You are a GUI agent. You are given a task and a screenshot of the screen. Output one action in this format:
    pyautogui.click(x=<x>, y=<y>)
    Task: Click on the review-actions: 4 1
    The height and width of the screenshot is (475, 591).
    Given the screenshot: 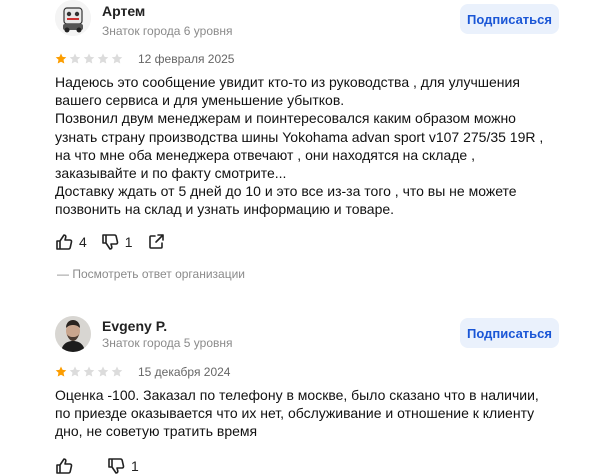 What is the action you would take?
    pyautogui.click(x=120, y=242)
    